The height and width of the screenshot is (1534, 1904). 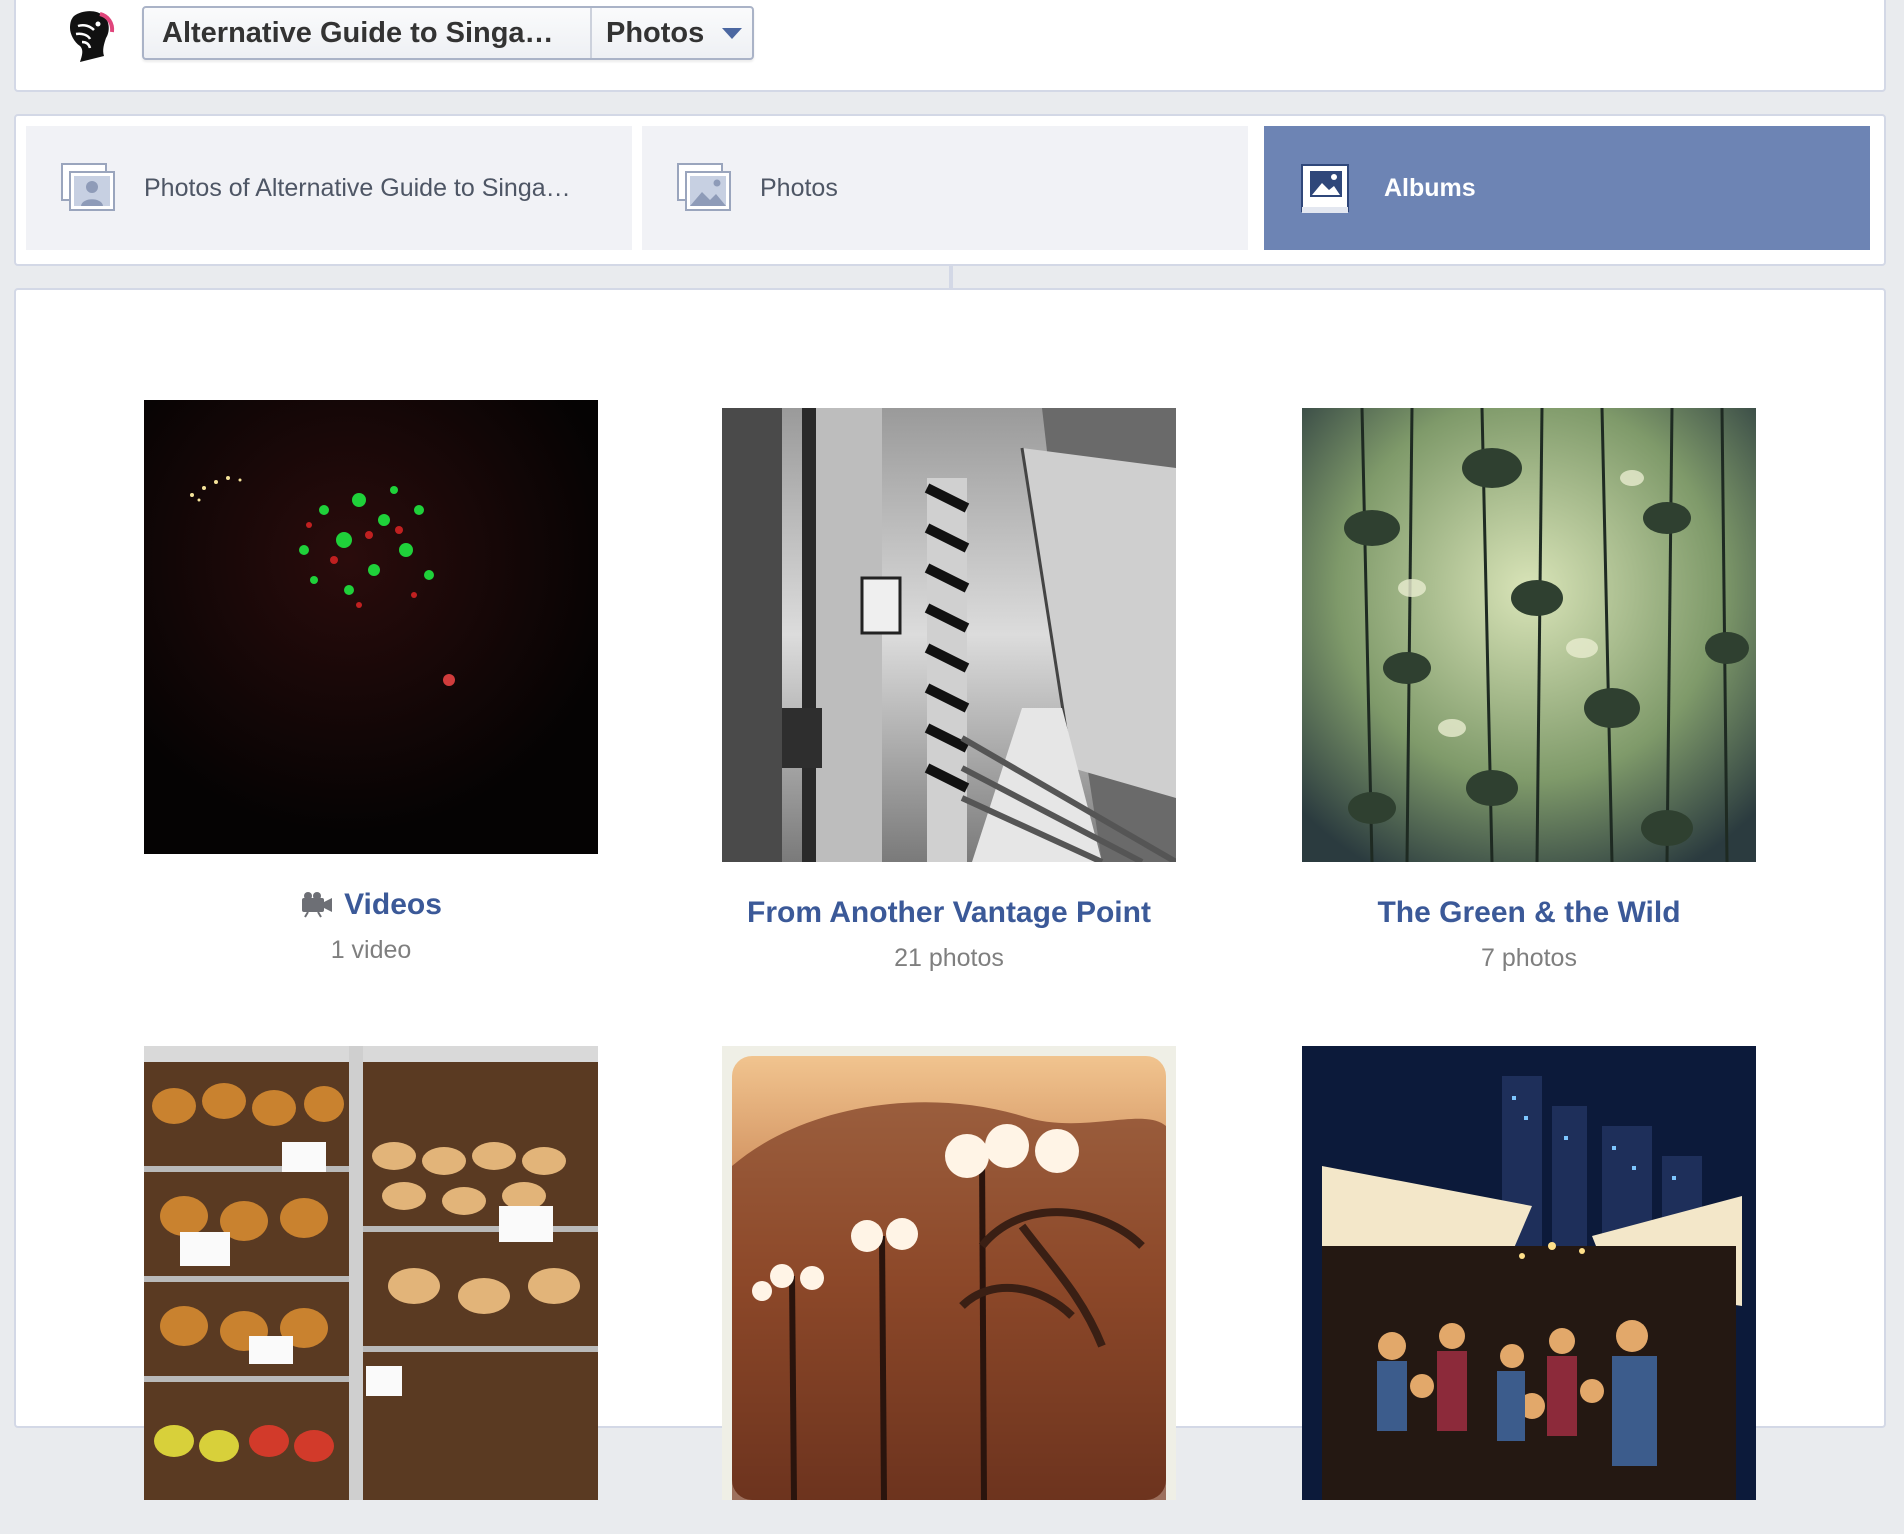 I want to click on album-icon, so click(x=1325, y=188).